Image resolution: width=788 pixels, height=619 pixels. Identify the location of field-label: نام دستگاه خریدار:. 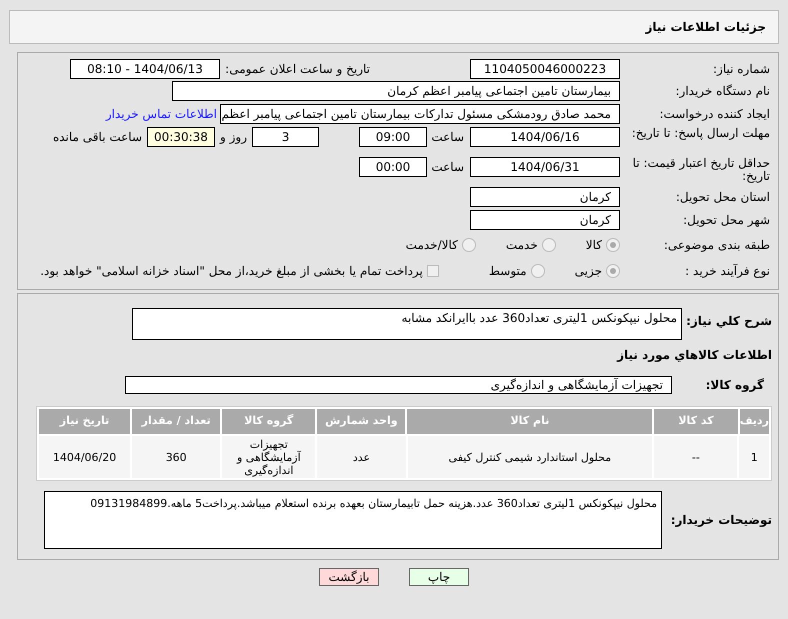
(722, 91).